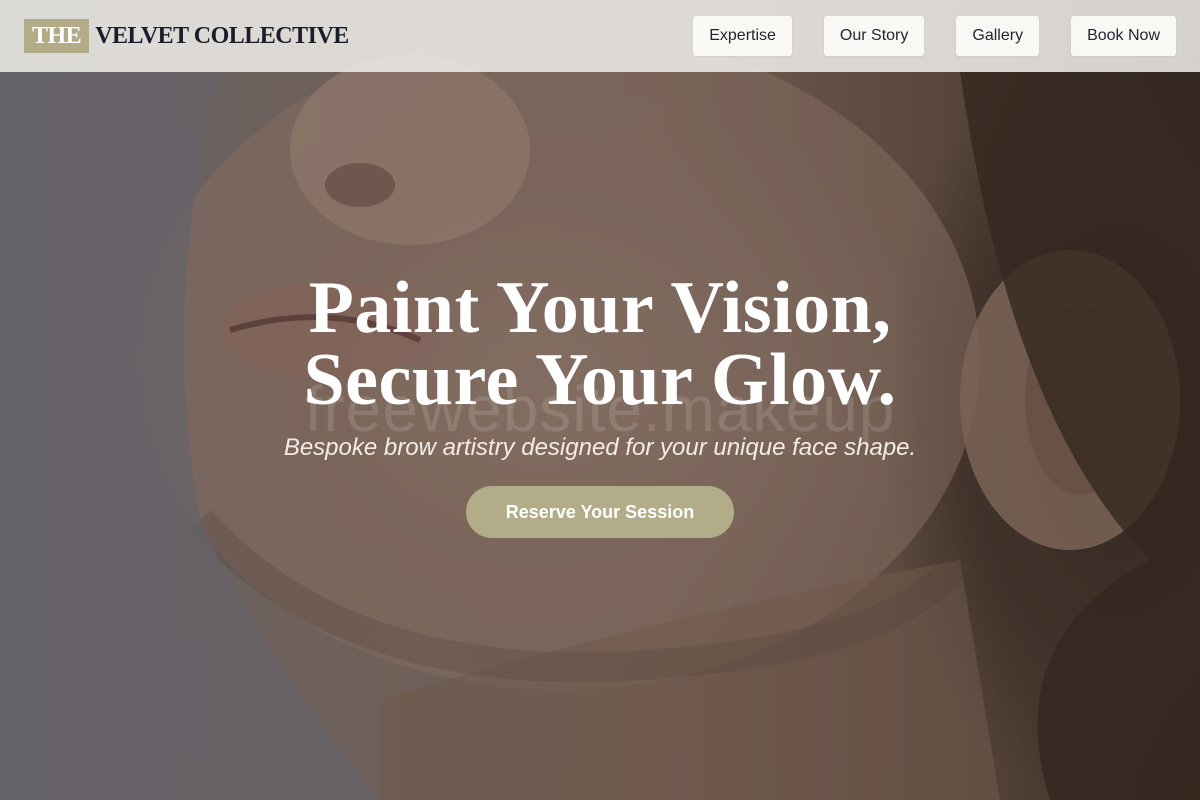 The height and width of the screenshot is (800, 1200). I want to click on headline-line-2: Secure Your Glow., so click(600, 380).